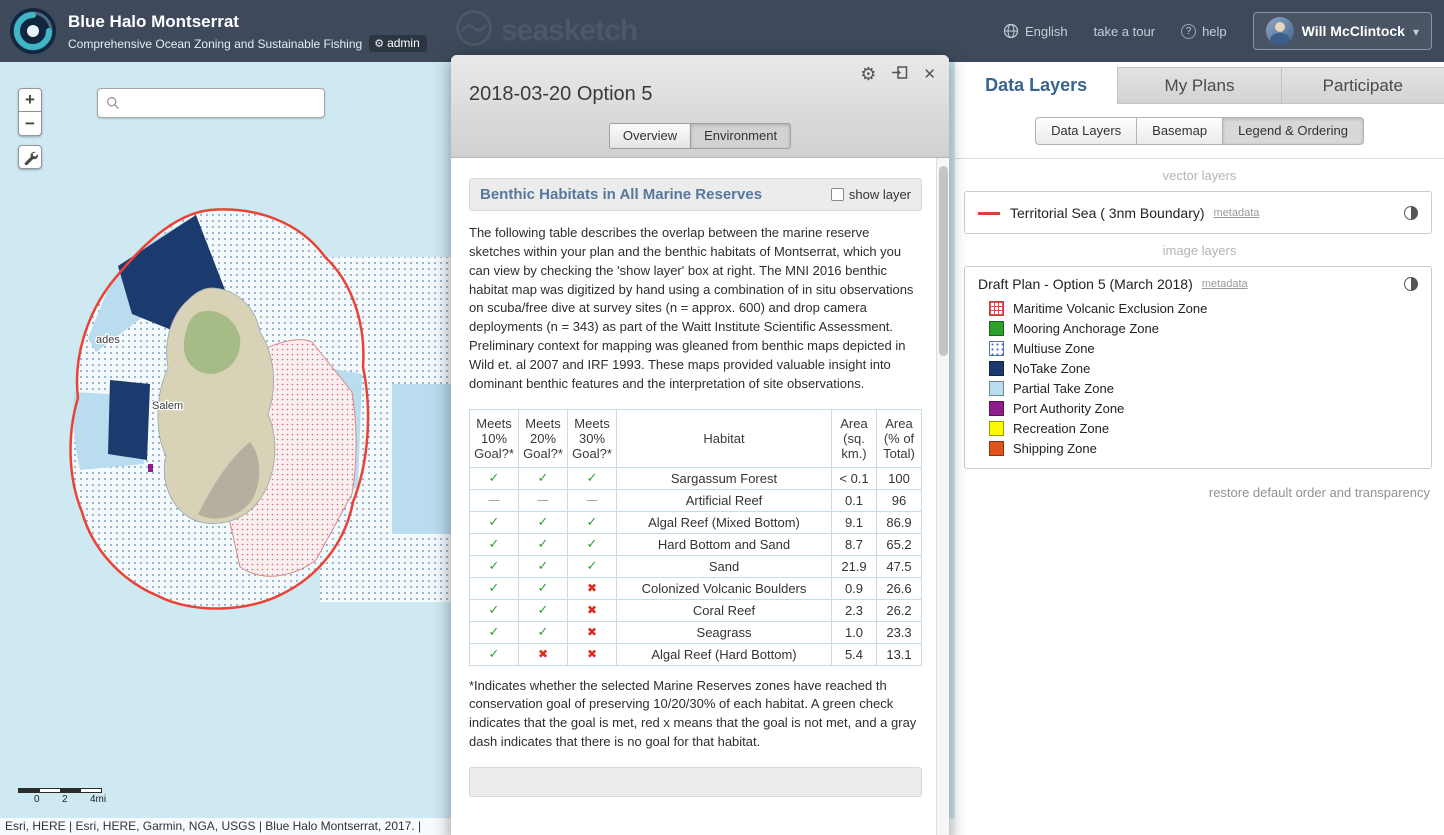 The width and height of the screenshot is (1444, 835). I want to click on close-icon, so click(929, 75).